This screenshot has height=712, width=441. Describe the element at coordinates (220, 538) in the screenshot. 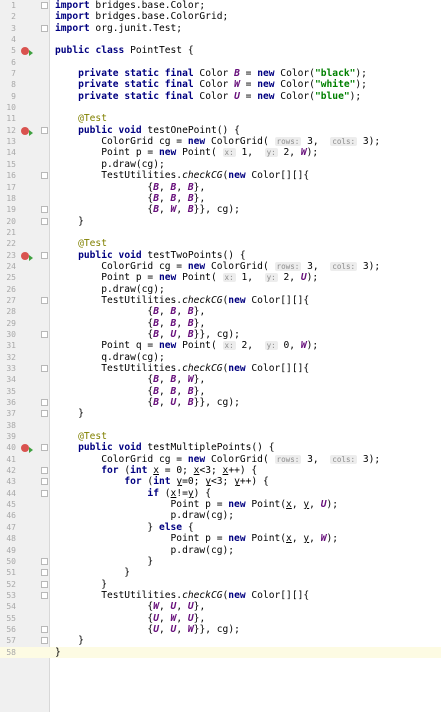

I see `code-line: 48 Point p = new Point(x, y, W);` at that location.